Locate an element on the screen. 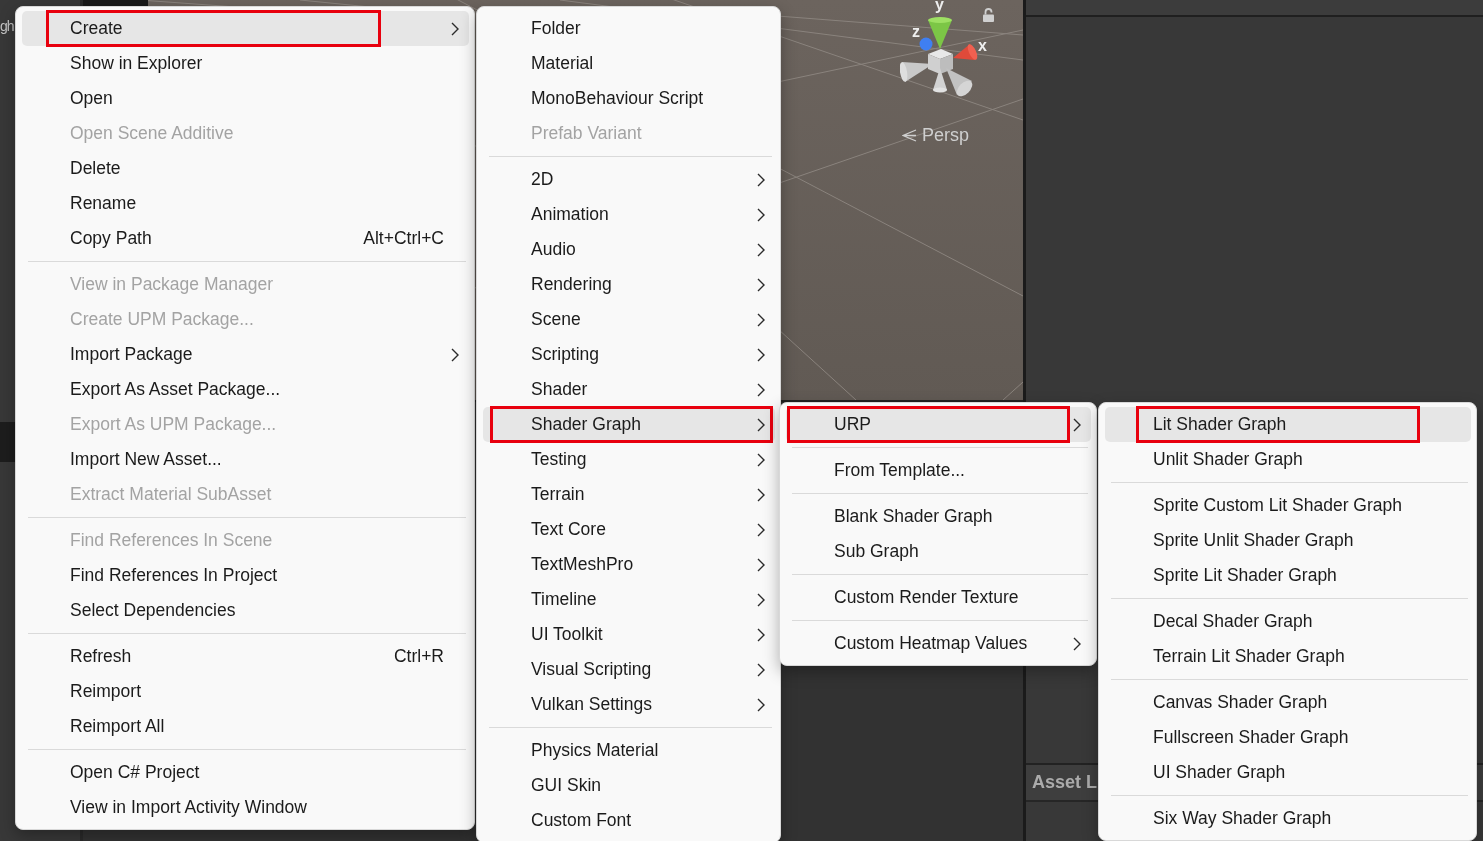 The width and height of the screenshot is (1483, 841). orientation-gizmo is located at coordinates (939, 57).